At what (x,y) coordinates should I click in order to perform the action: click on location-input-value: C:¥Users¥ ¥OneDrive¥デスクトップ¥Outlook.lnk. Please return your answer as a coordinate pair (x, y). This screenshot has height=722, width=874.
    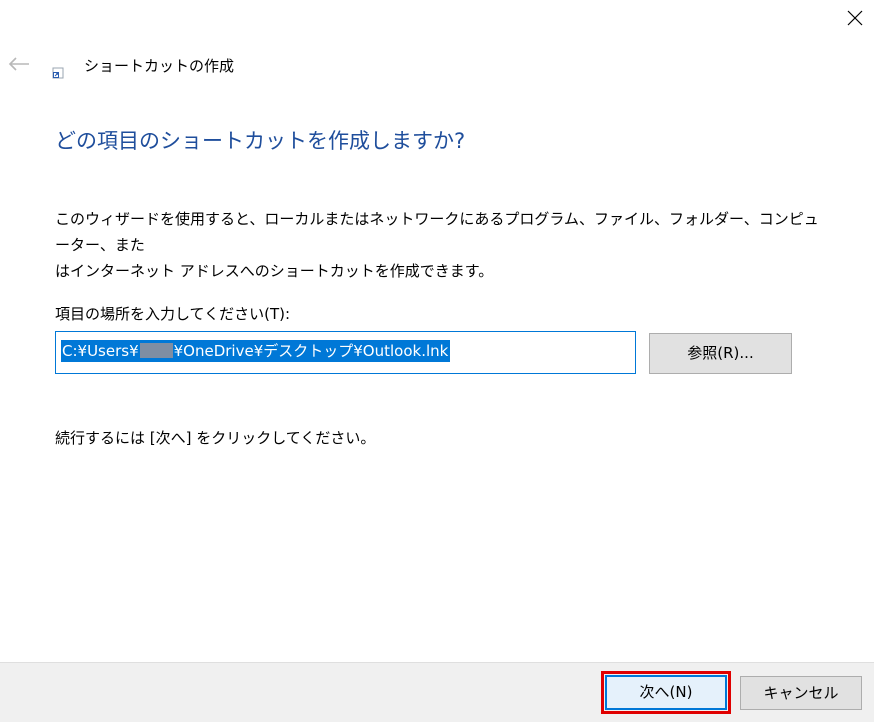
    Looking at the image, I should click on (256, 351).